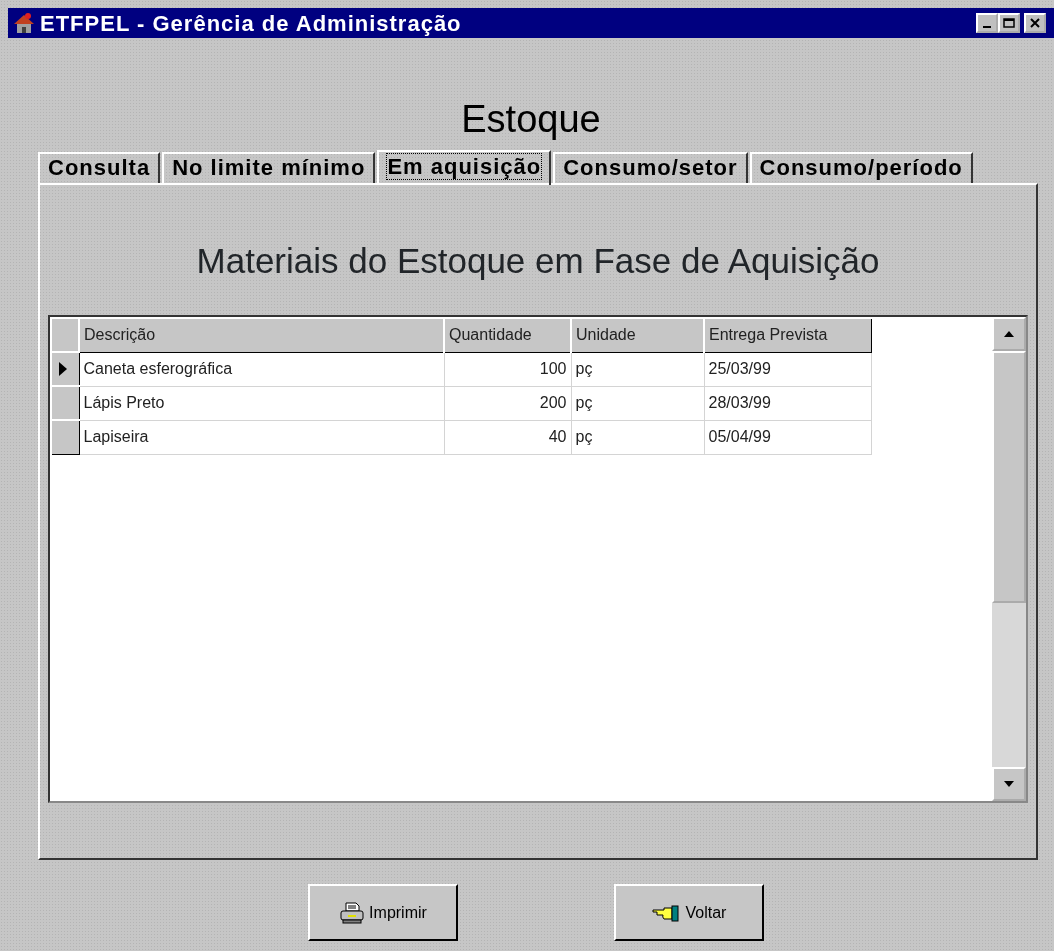 The image size is (1054, 951). What do you see at coordinates (689, 912) in the screenshot?
I see `action-button: Voltar` at bounding box center [689, 912].